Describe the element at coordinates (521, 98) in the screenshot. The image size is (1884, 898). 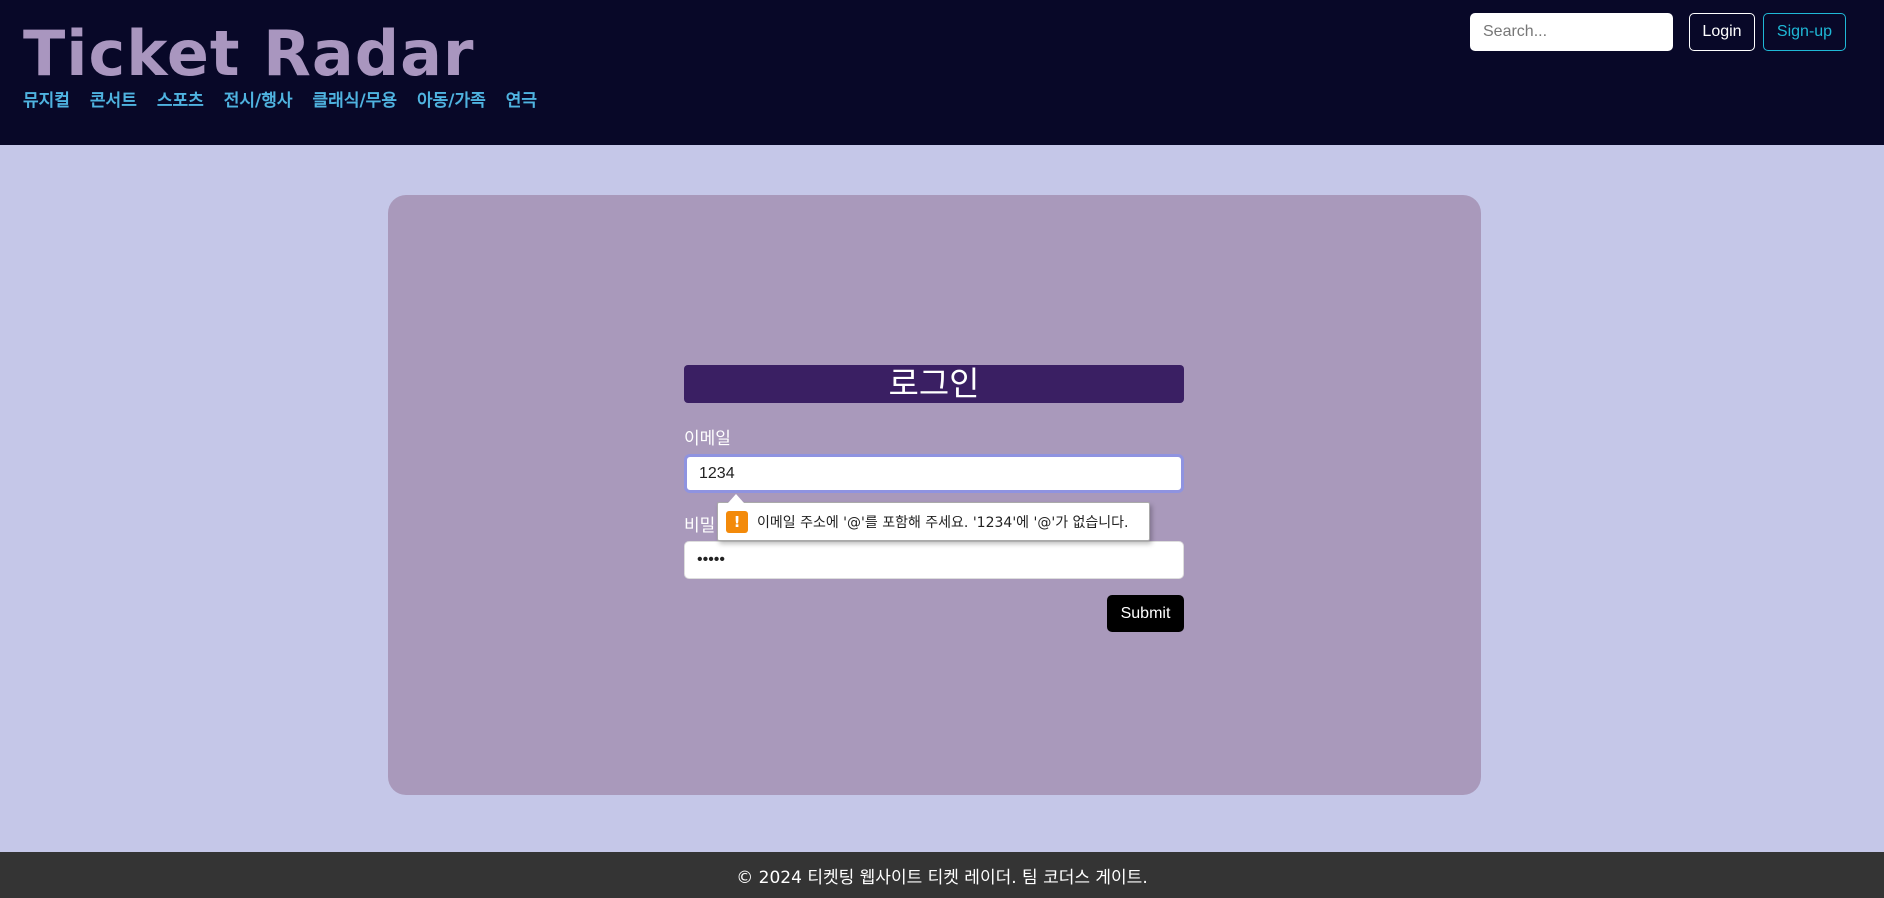
I see `nav-item-theater: 연극` at that location.